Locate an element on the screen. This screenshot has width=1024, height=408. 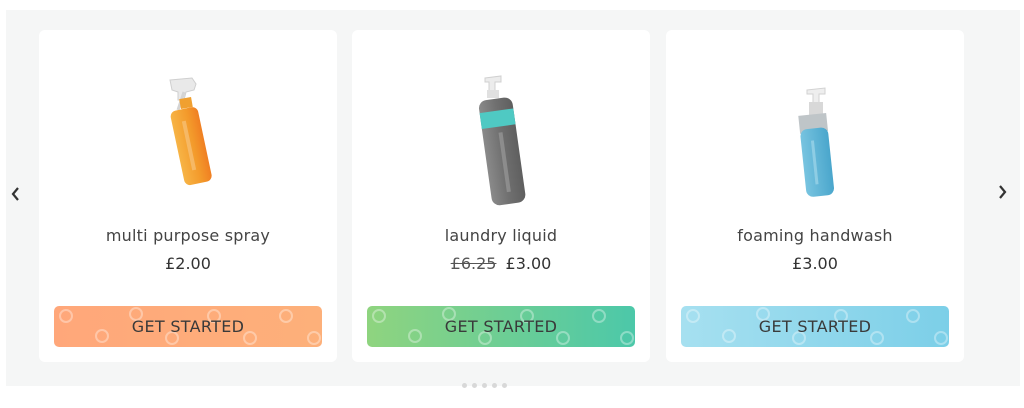
chevron-left-icon is located at coordinates (15, 194).